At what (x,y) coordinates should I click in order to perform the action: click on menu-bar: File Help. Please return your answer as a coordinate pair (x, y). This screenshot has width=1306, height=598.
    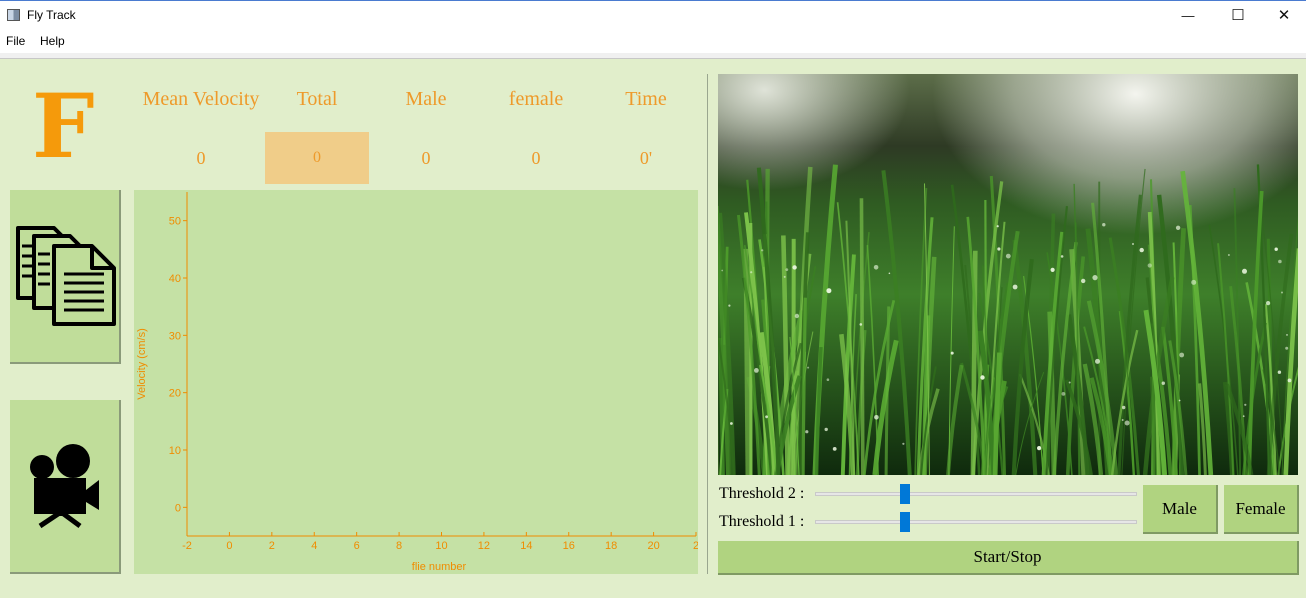
    Looking at the image, I should click on (653, 42).